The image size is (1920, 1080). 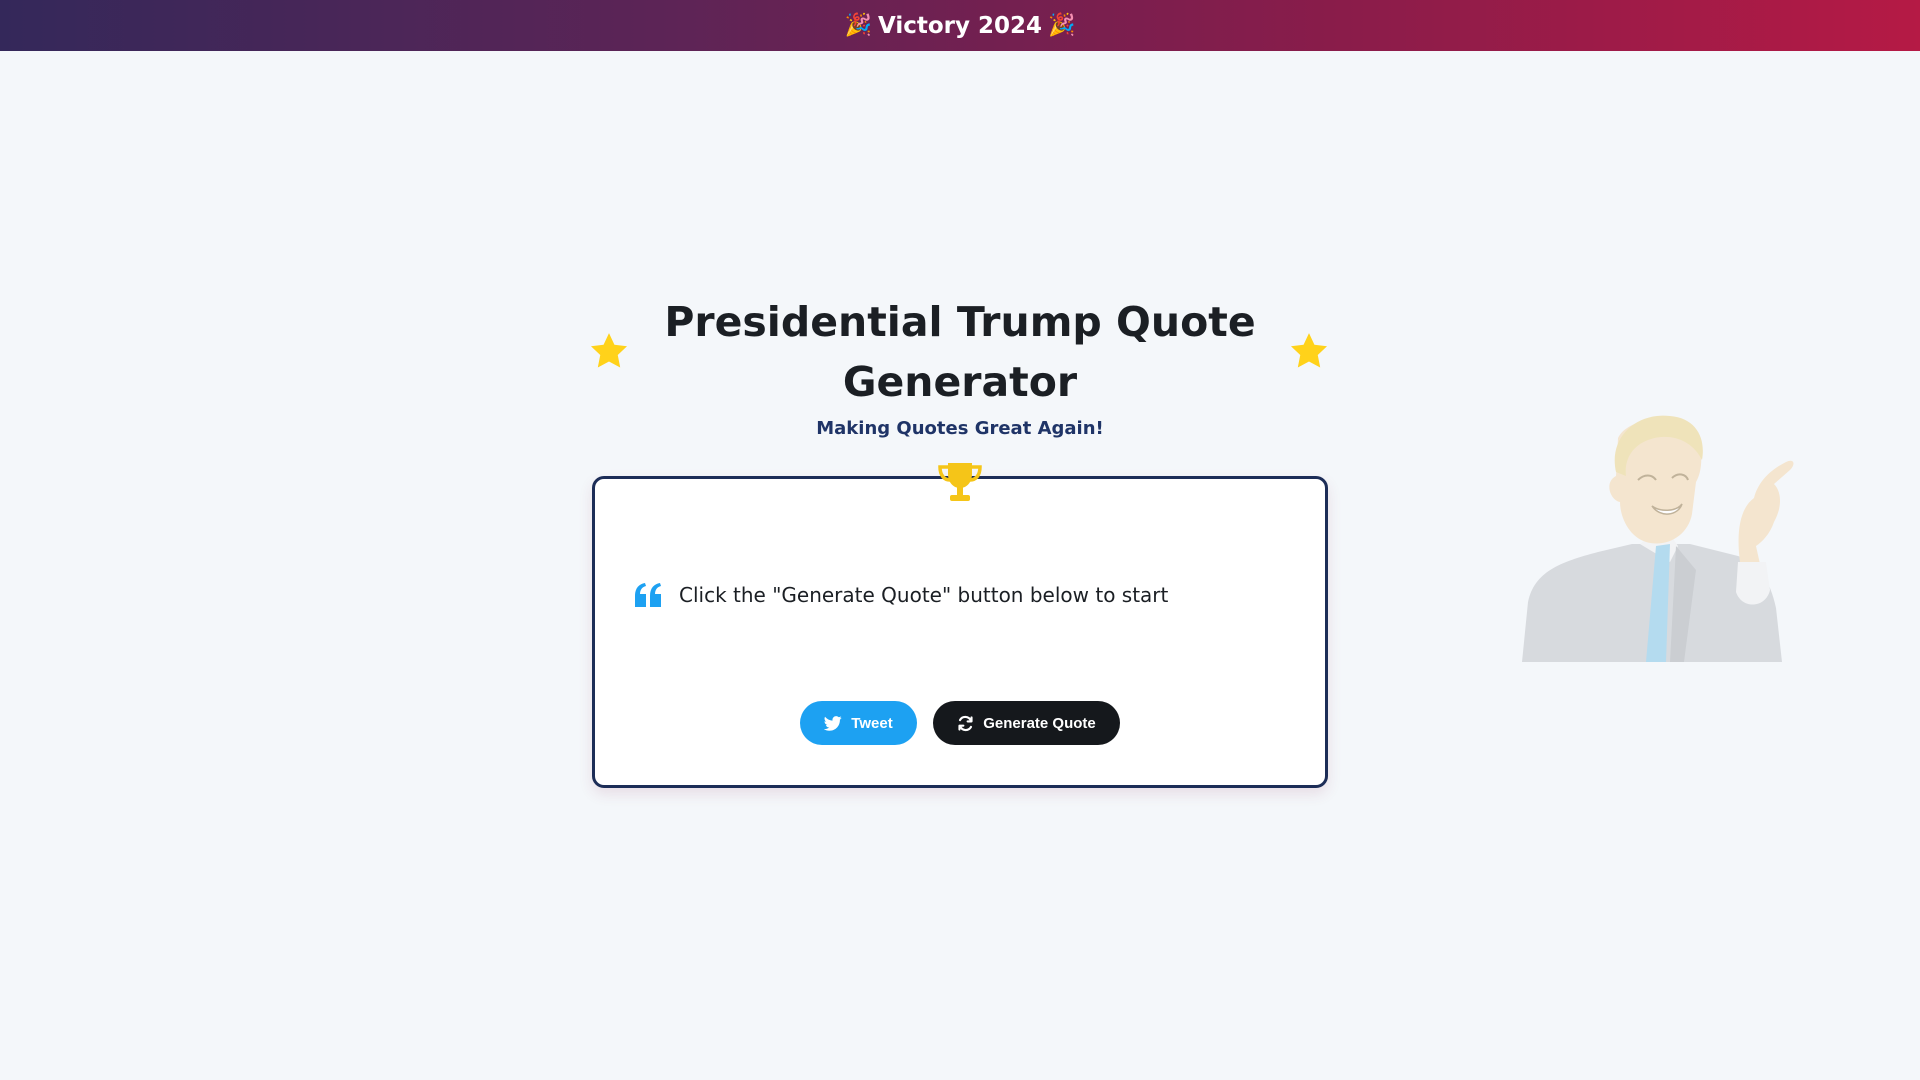 I want to click on quote-left-icon, so click(x=648, y=595).